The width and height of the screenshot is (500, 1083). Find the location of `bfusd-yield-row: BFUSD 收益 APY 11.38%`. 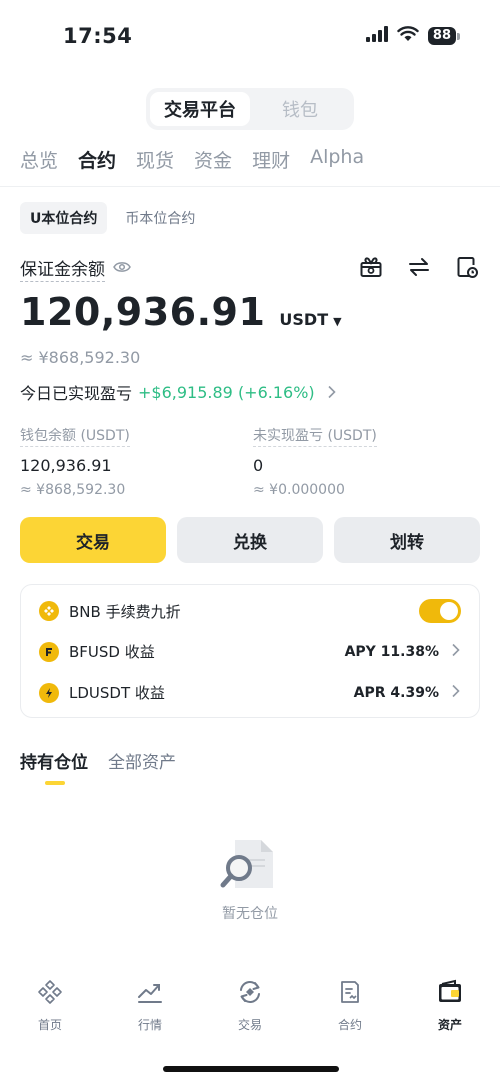

bfusd-yield-row: BFUSD 收益 APY 11.38% is located at coordinates (250, 651).